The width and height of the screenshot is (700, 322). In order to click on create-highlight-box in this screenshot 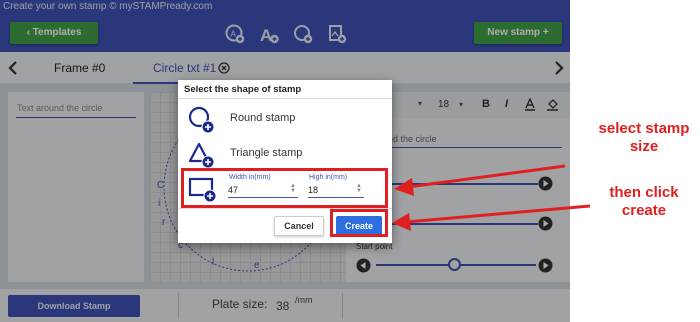, I will do `click(359, 223)`.